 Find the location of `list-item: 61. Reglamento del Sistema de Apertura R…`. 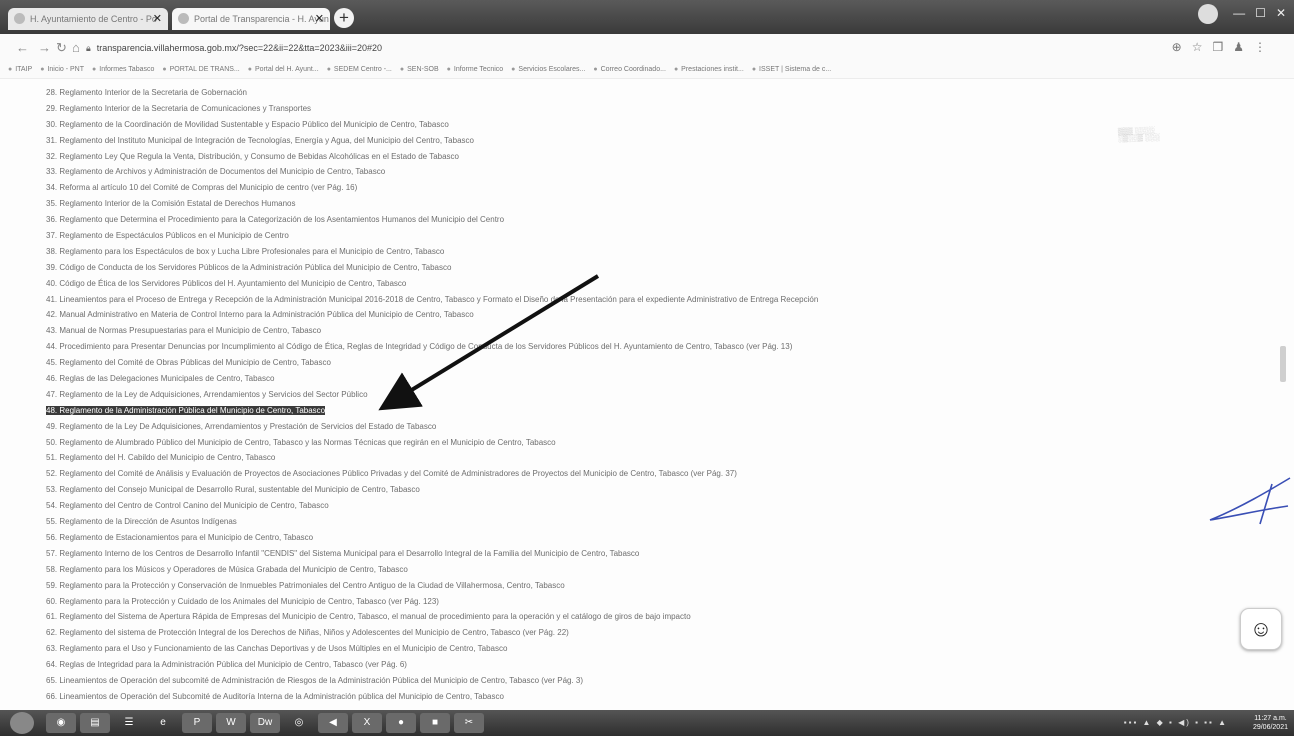

list-item: 61. Reglamento del Sistema de Apertura R… is located at coordinates (546, 617).